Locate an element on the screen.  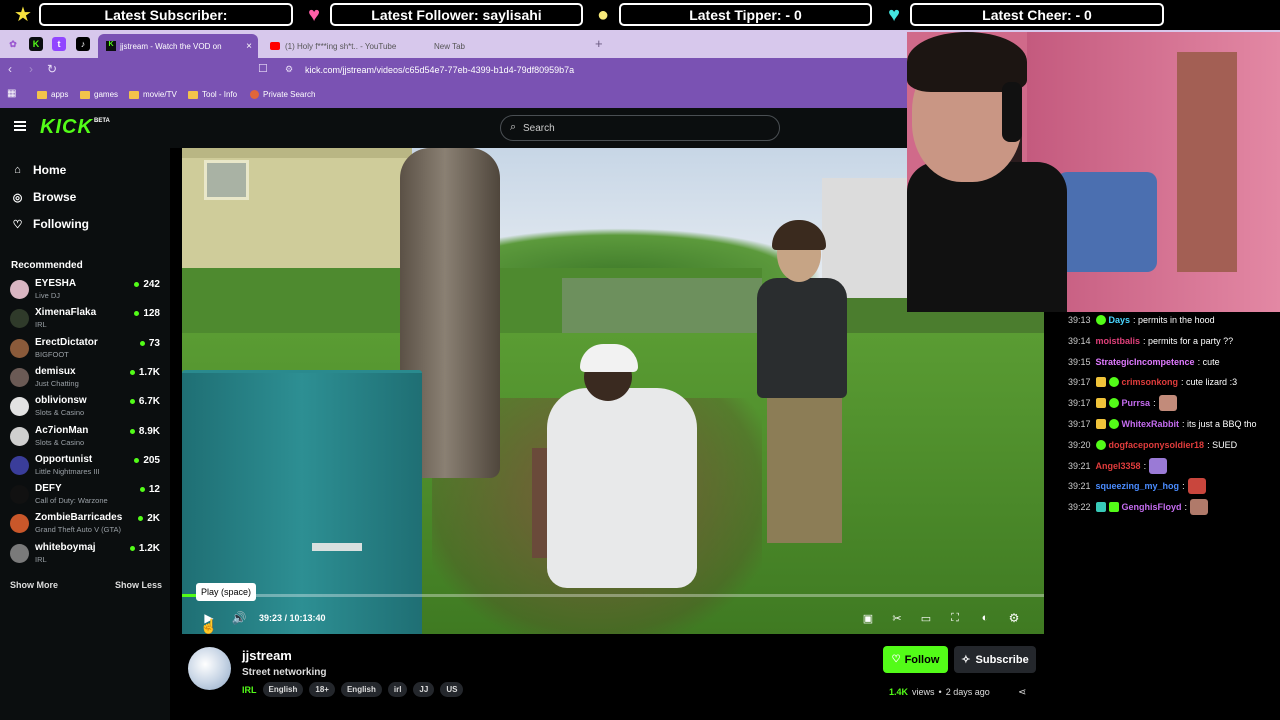
twitch-pinned-icon: t is located at coordinates (59, 44).